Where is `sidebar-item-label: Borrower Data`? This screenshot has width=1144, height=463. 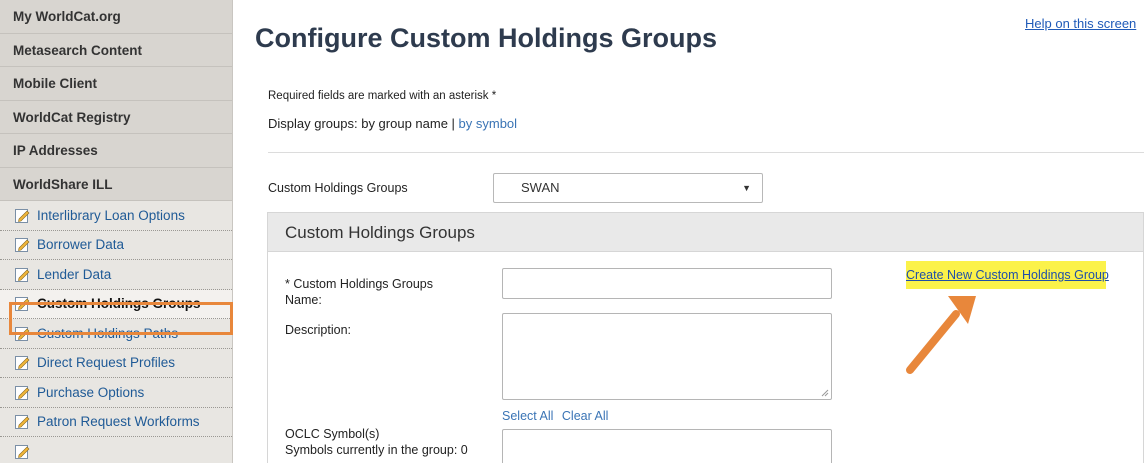 sidebar-item-label: Borrower Data is located at coordinates (81, 245).